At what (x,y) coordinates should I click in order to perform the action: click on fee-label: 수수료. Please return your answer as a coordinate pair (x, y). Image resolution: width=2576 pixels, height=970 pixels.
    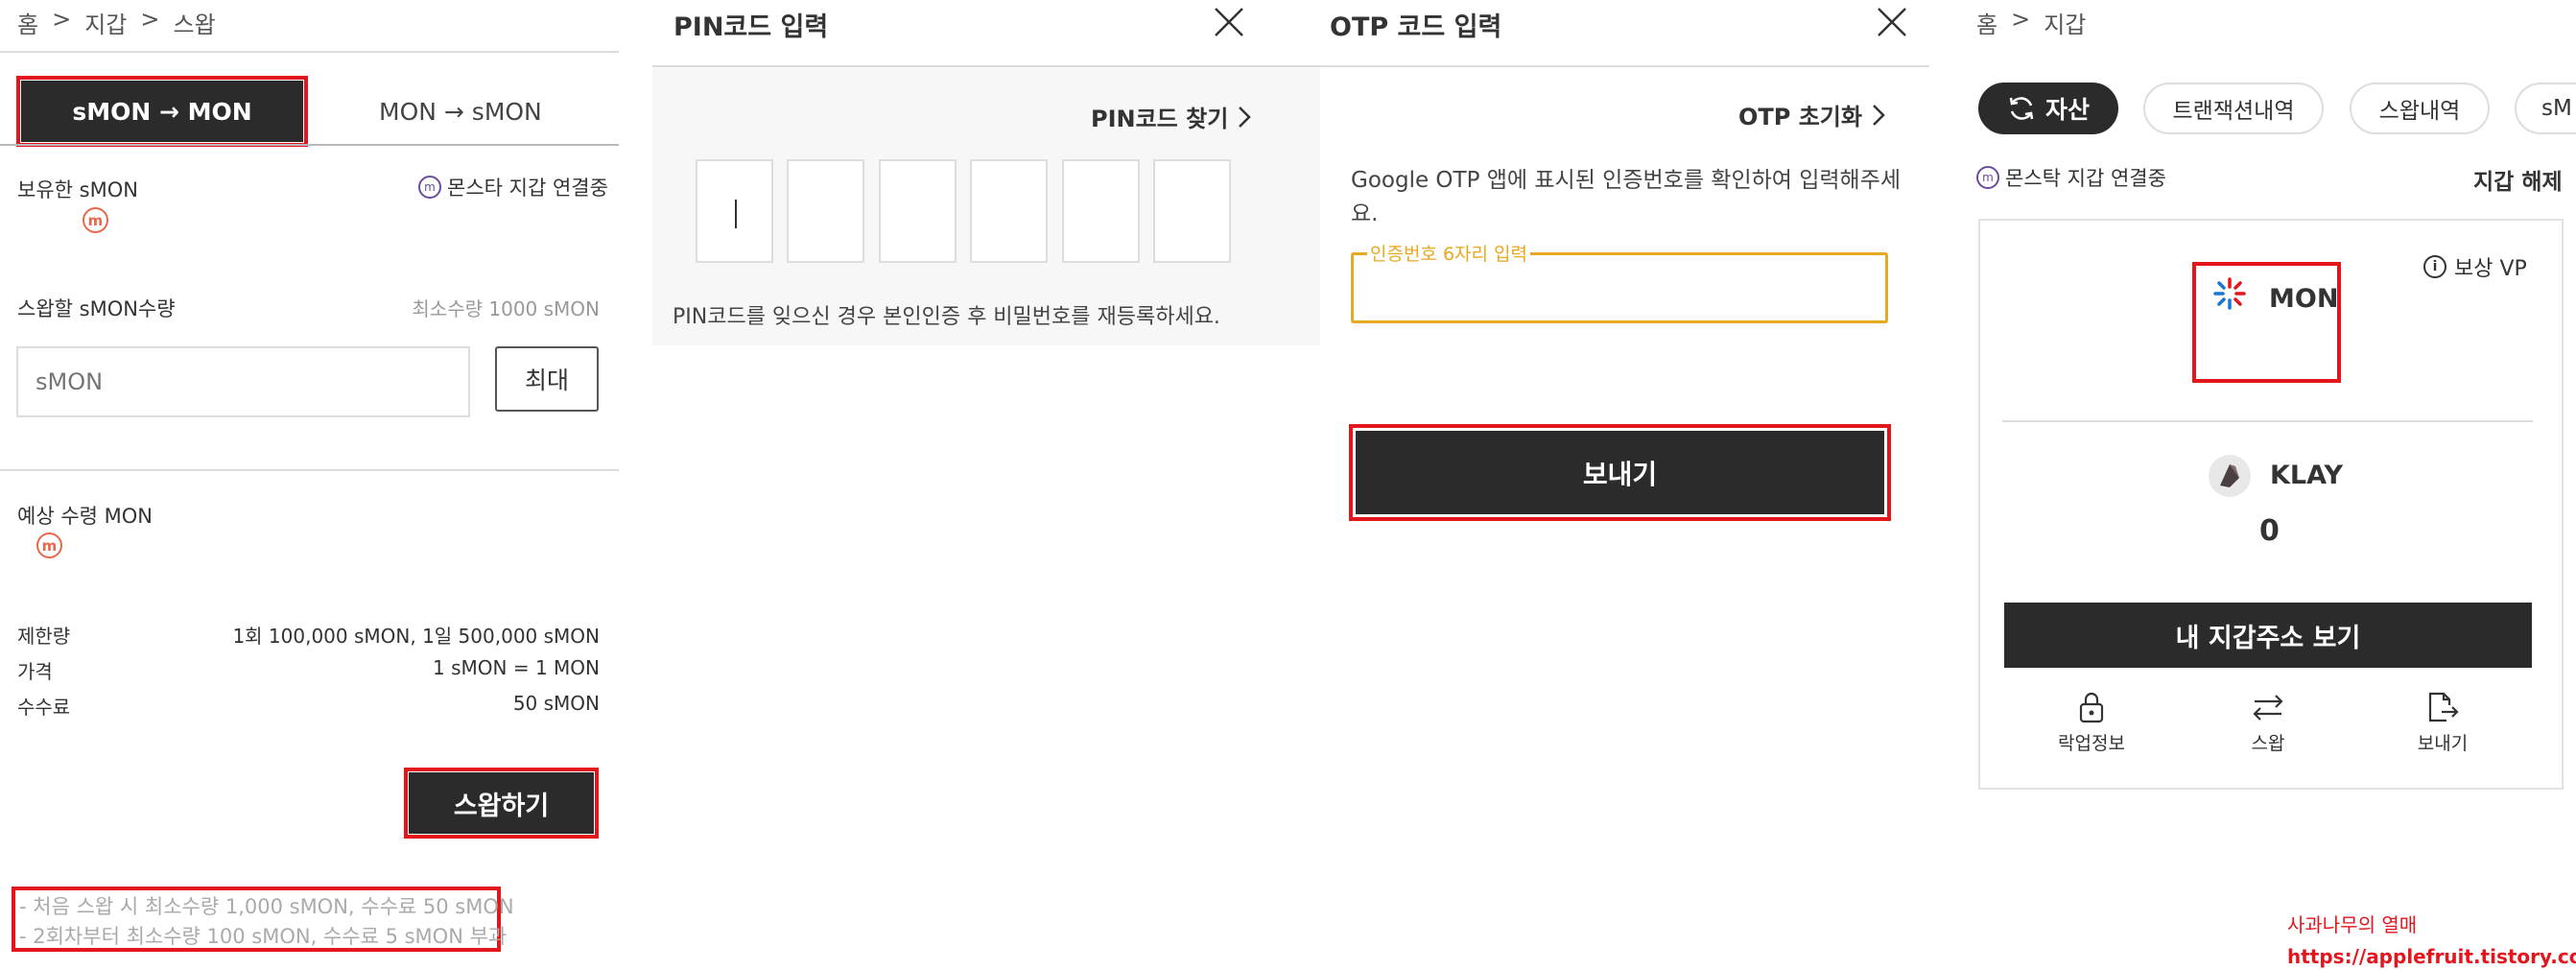
    Looking at the image, I should click on (44, 707).